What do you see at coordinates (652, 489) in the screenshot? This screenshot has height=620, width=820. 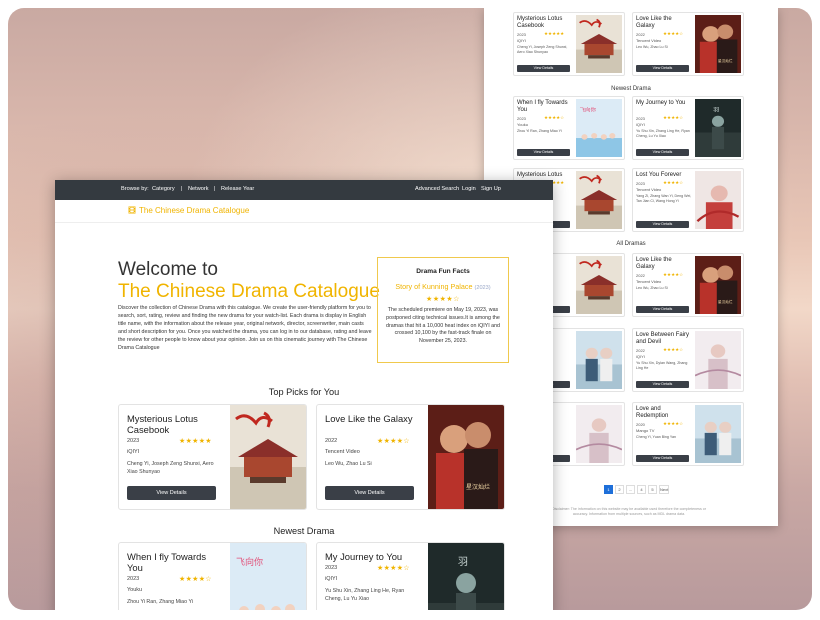 I see `page-link: 5` at bounding box center [652, 489].